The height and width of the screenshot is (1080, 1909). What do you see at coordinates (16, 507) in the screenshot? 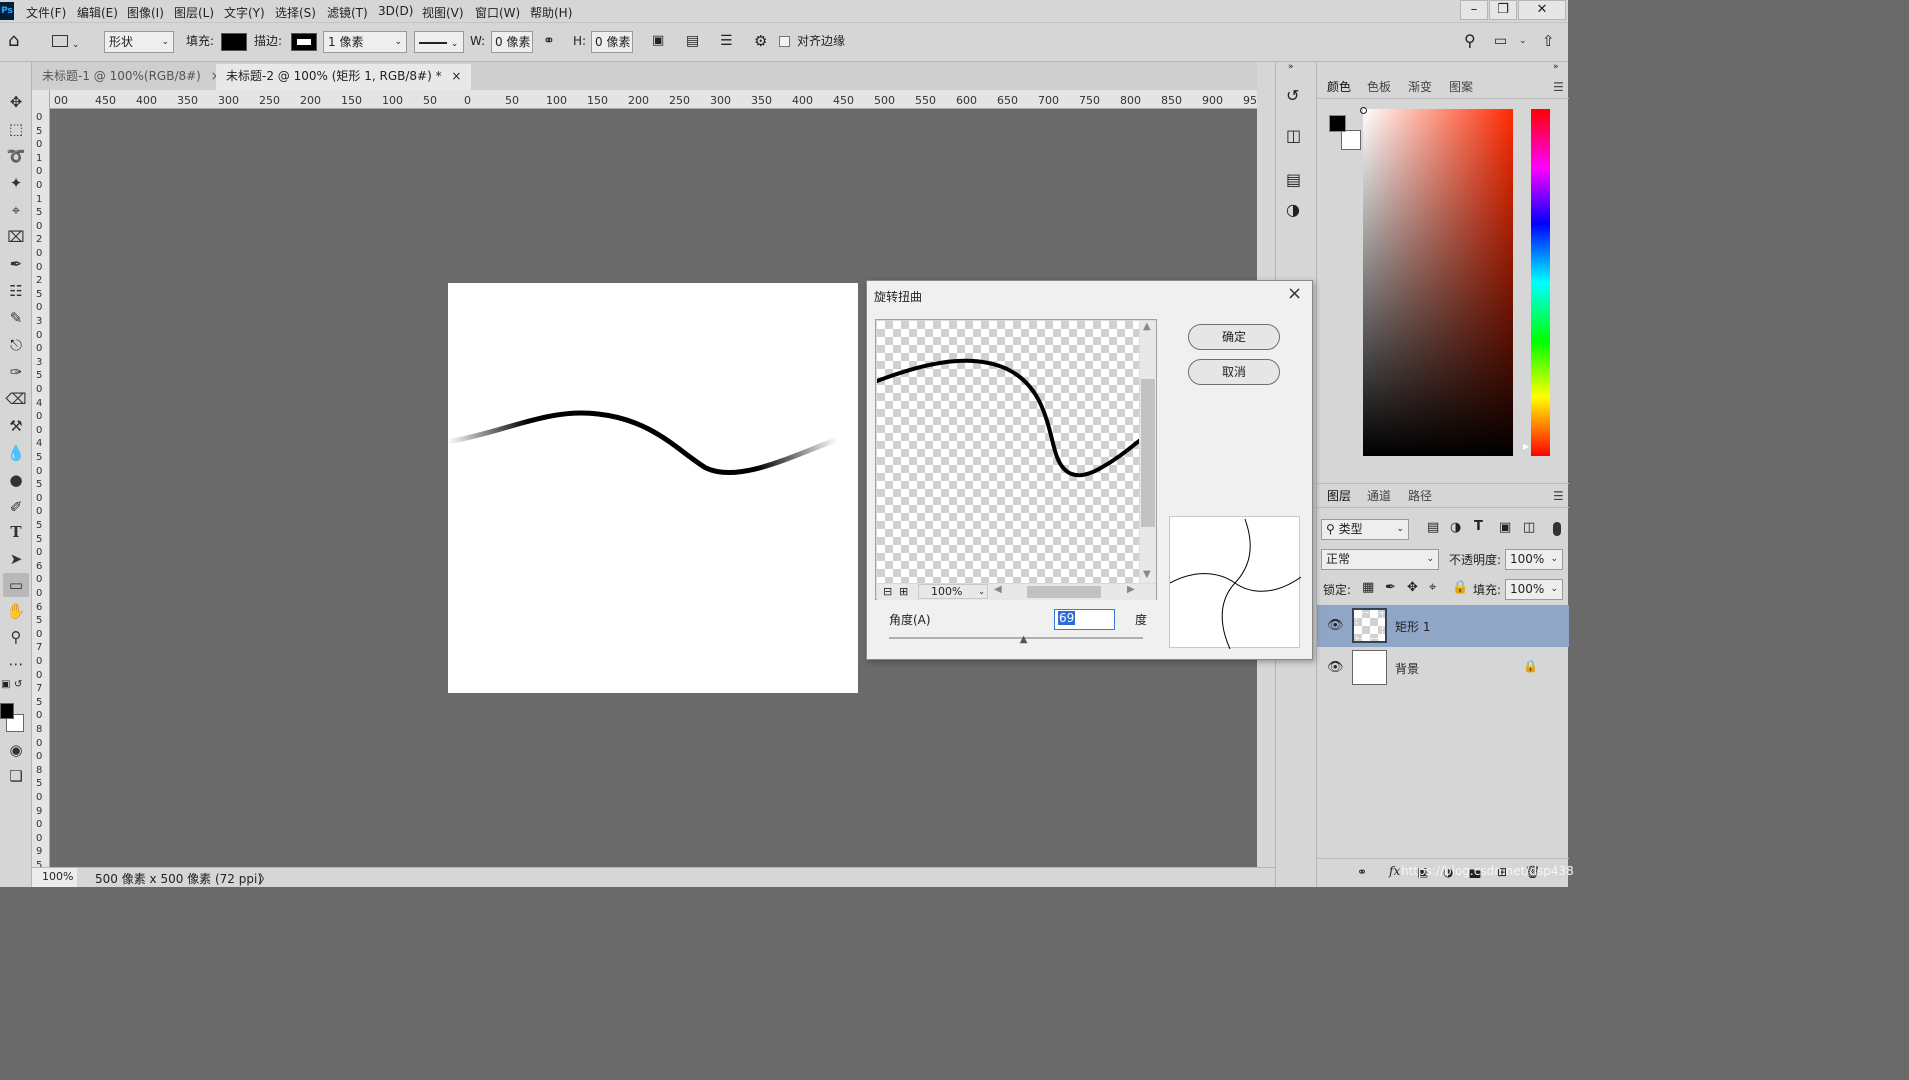
I see `pen-tool-icon: ✐` at bounding box center [16, 507].